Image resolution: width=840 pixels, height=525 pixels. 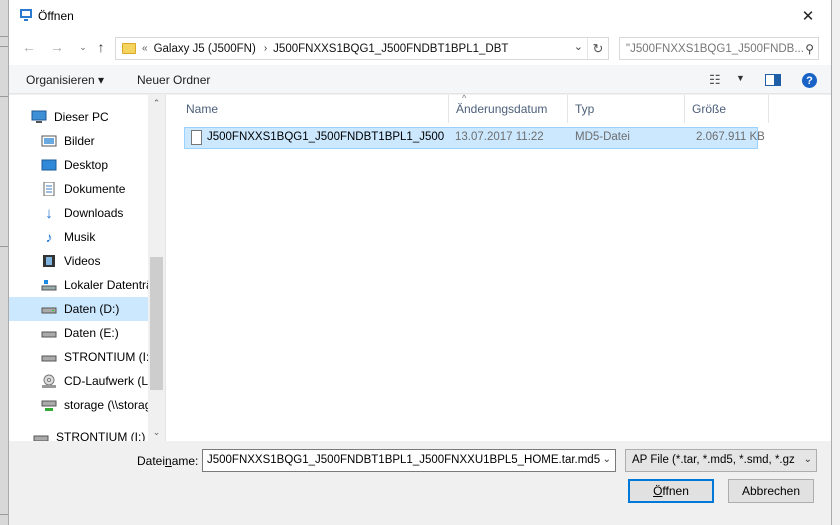 What do you see at coordinates (92, 309) in the screenshot?
I see `sidebar-item-label: Daten (D:)` at bounding box center [92, 309].